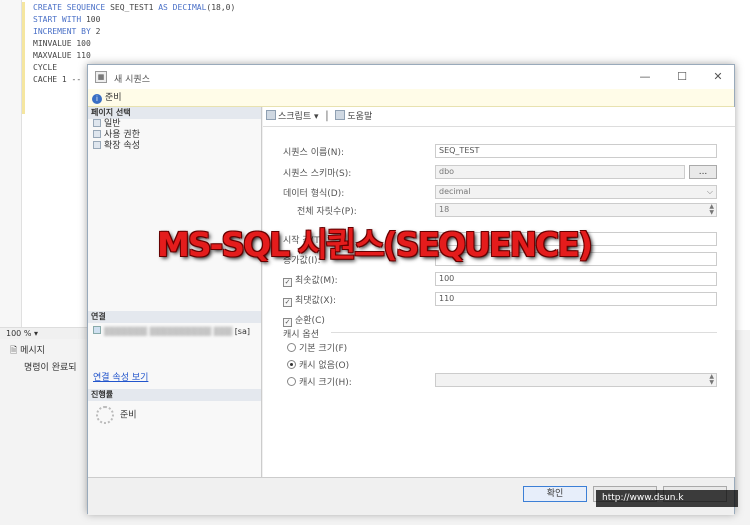 Image resolution: width=750 pixels, height=525 pixels. I want to click on min-value-label: 최솟값(M):, so click(316, 281).